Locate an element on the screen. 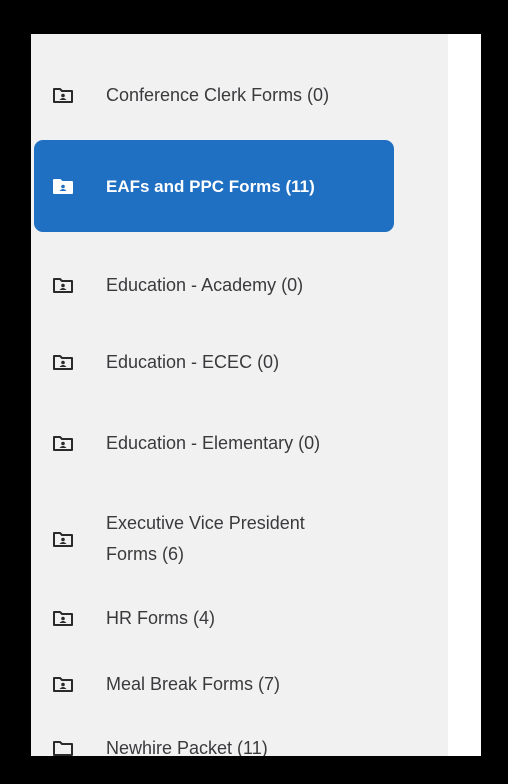 This screenshot has height=784, width=508. folder-label: Education - ECEC (0) is located at coordinates (193, 361).